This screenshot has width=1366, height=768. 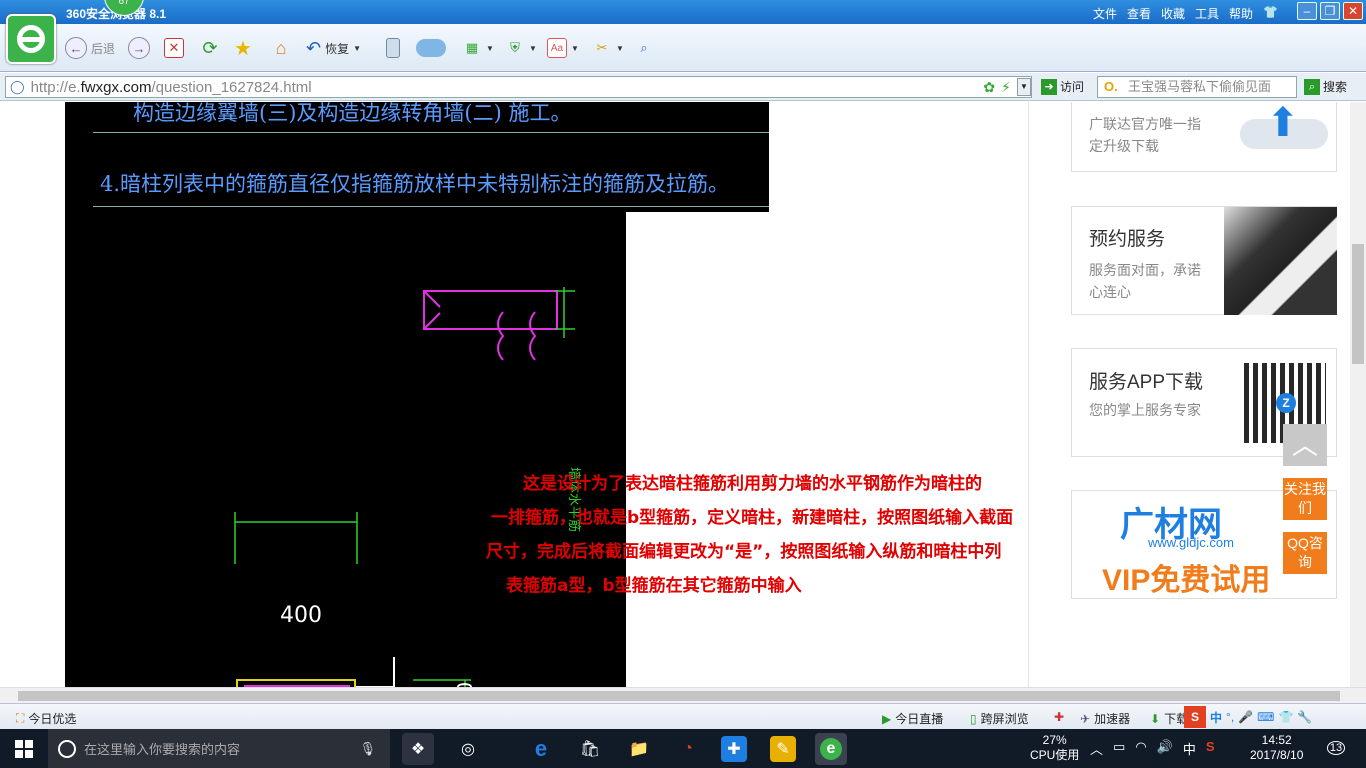 I want to click on menu-view: 查看, so click(x=1139, y=13).